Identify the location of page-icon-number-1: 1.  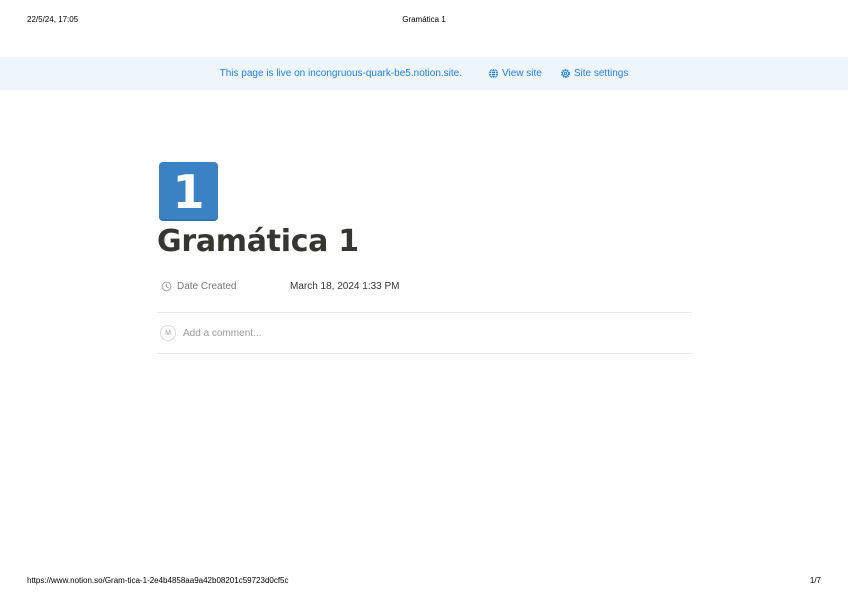
(188, 191).